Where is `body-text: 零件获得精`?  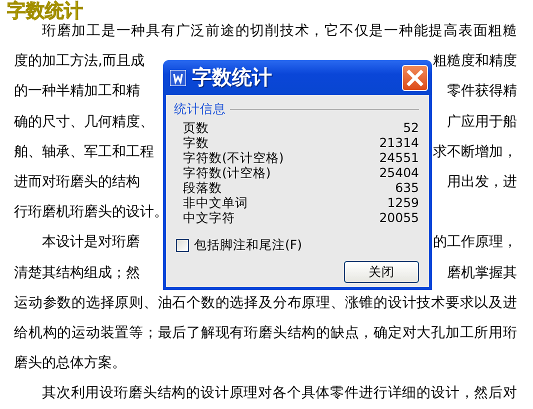
body-text: 零件获得精 is located at coordinates (482, 92).